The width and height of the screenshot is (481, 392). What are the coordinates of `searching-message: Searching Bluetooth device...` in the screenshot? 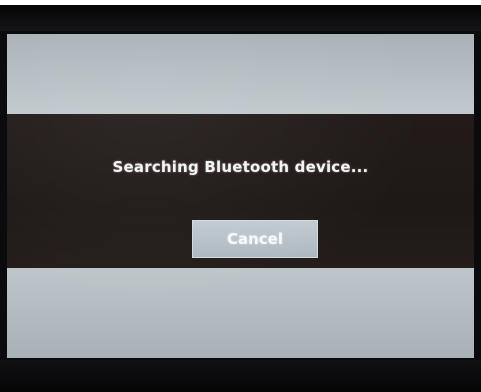 It's located at (240, 167).